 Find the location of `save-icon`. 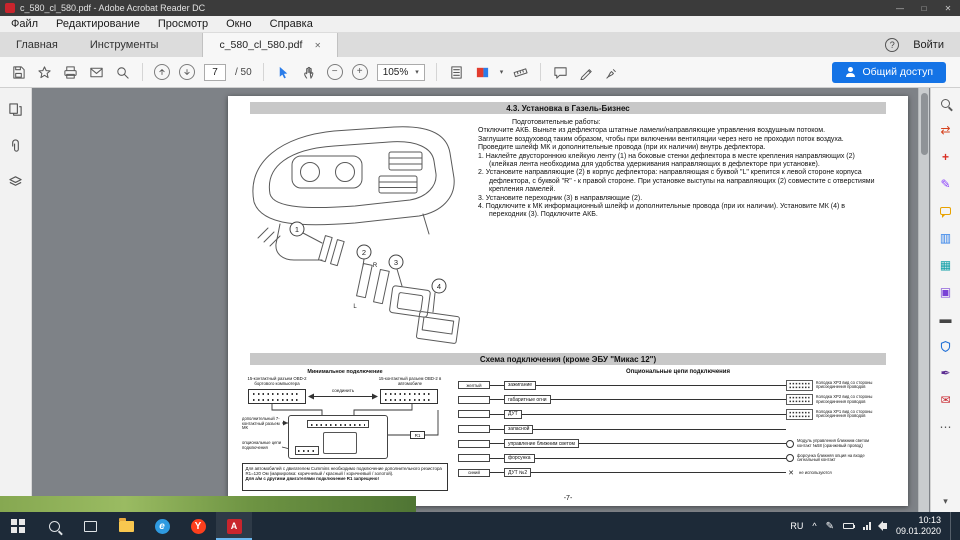

save-icon is located at coordinates (18, 72).